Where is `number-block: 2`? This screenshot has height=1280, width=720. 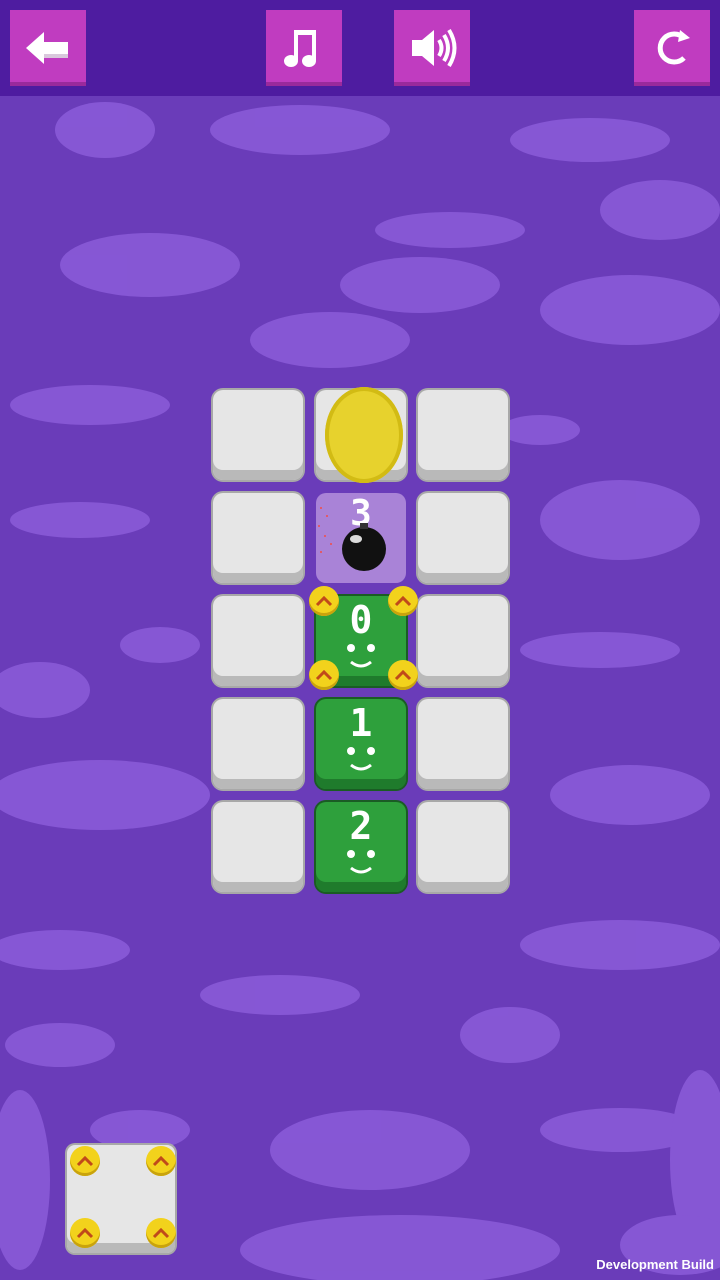
number-block: 2 is located at coordinates (361, 847).